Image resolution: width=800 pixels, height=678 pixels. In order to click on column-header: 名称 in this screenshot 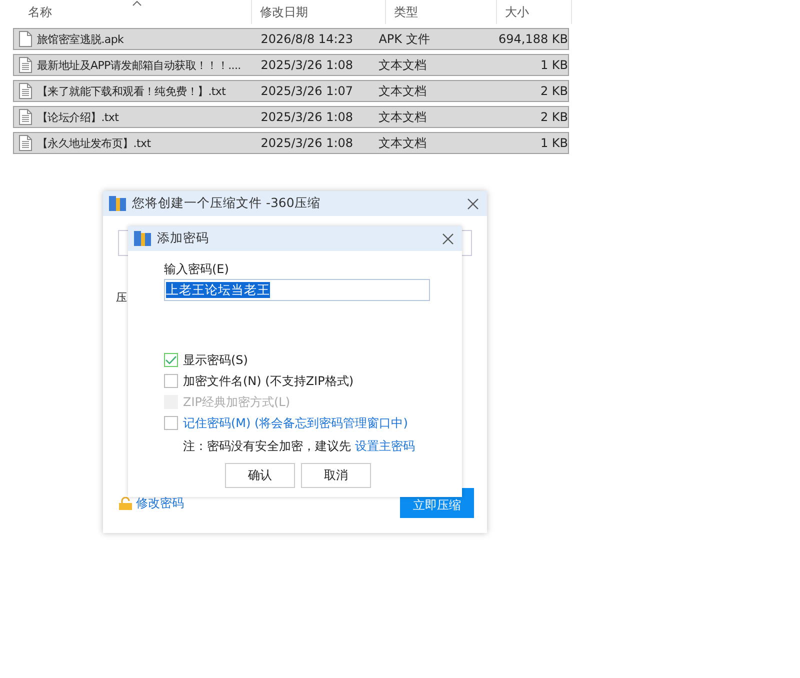, I will do `click(126, 12)`.